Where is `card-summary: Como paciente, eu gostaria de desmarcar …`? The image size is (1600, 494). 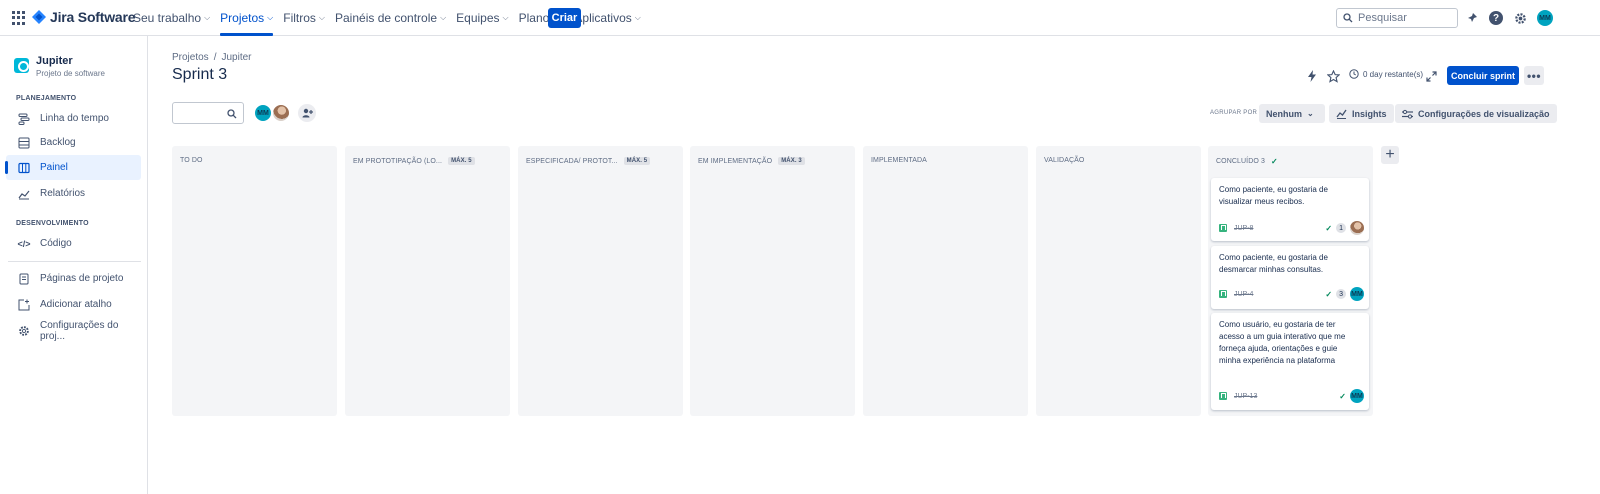
card-summary: Como paciente, eu gostaria de desmarcar … is located at coordinates (1273, 263).